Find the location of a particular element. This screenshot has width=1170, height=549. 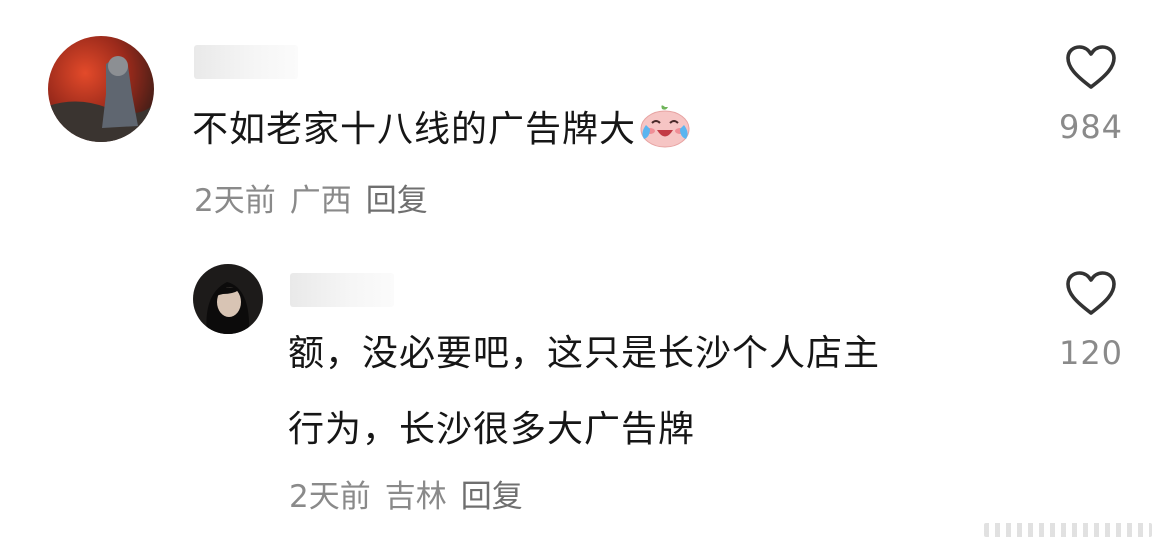

comment-location: 吉林 is located at coordinates (415, 497).